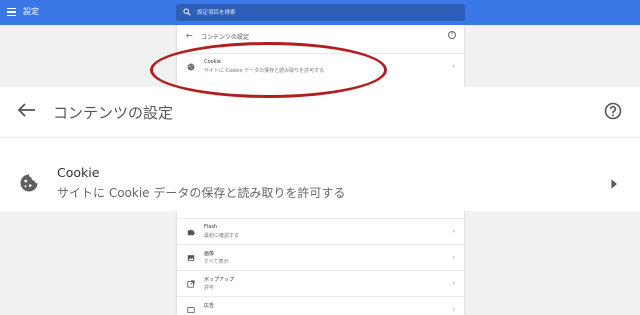 The width and height of the screenshot is (640, 315). I want to click on puzzle-icon, so click(191, 232).